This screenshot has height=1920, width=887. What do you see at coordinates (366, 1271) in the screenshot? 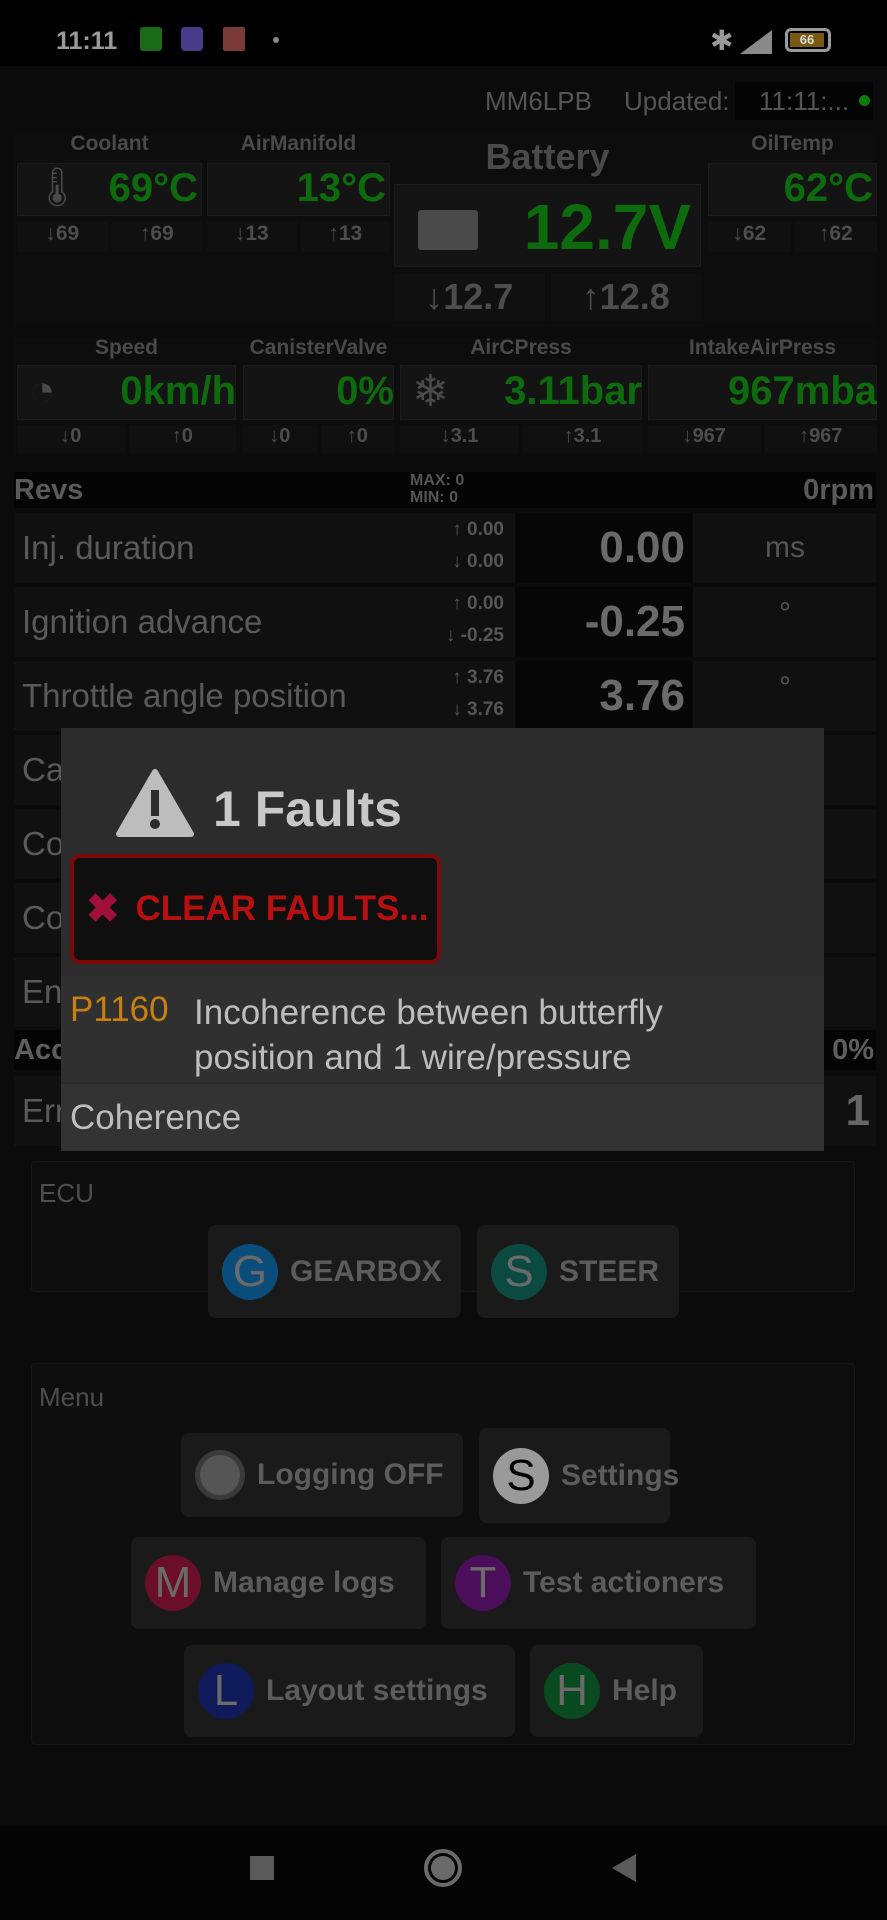
I see `gearbox-label: GEARBOX` at bounding box center [366, 1271].